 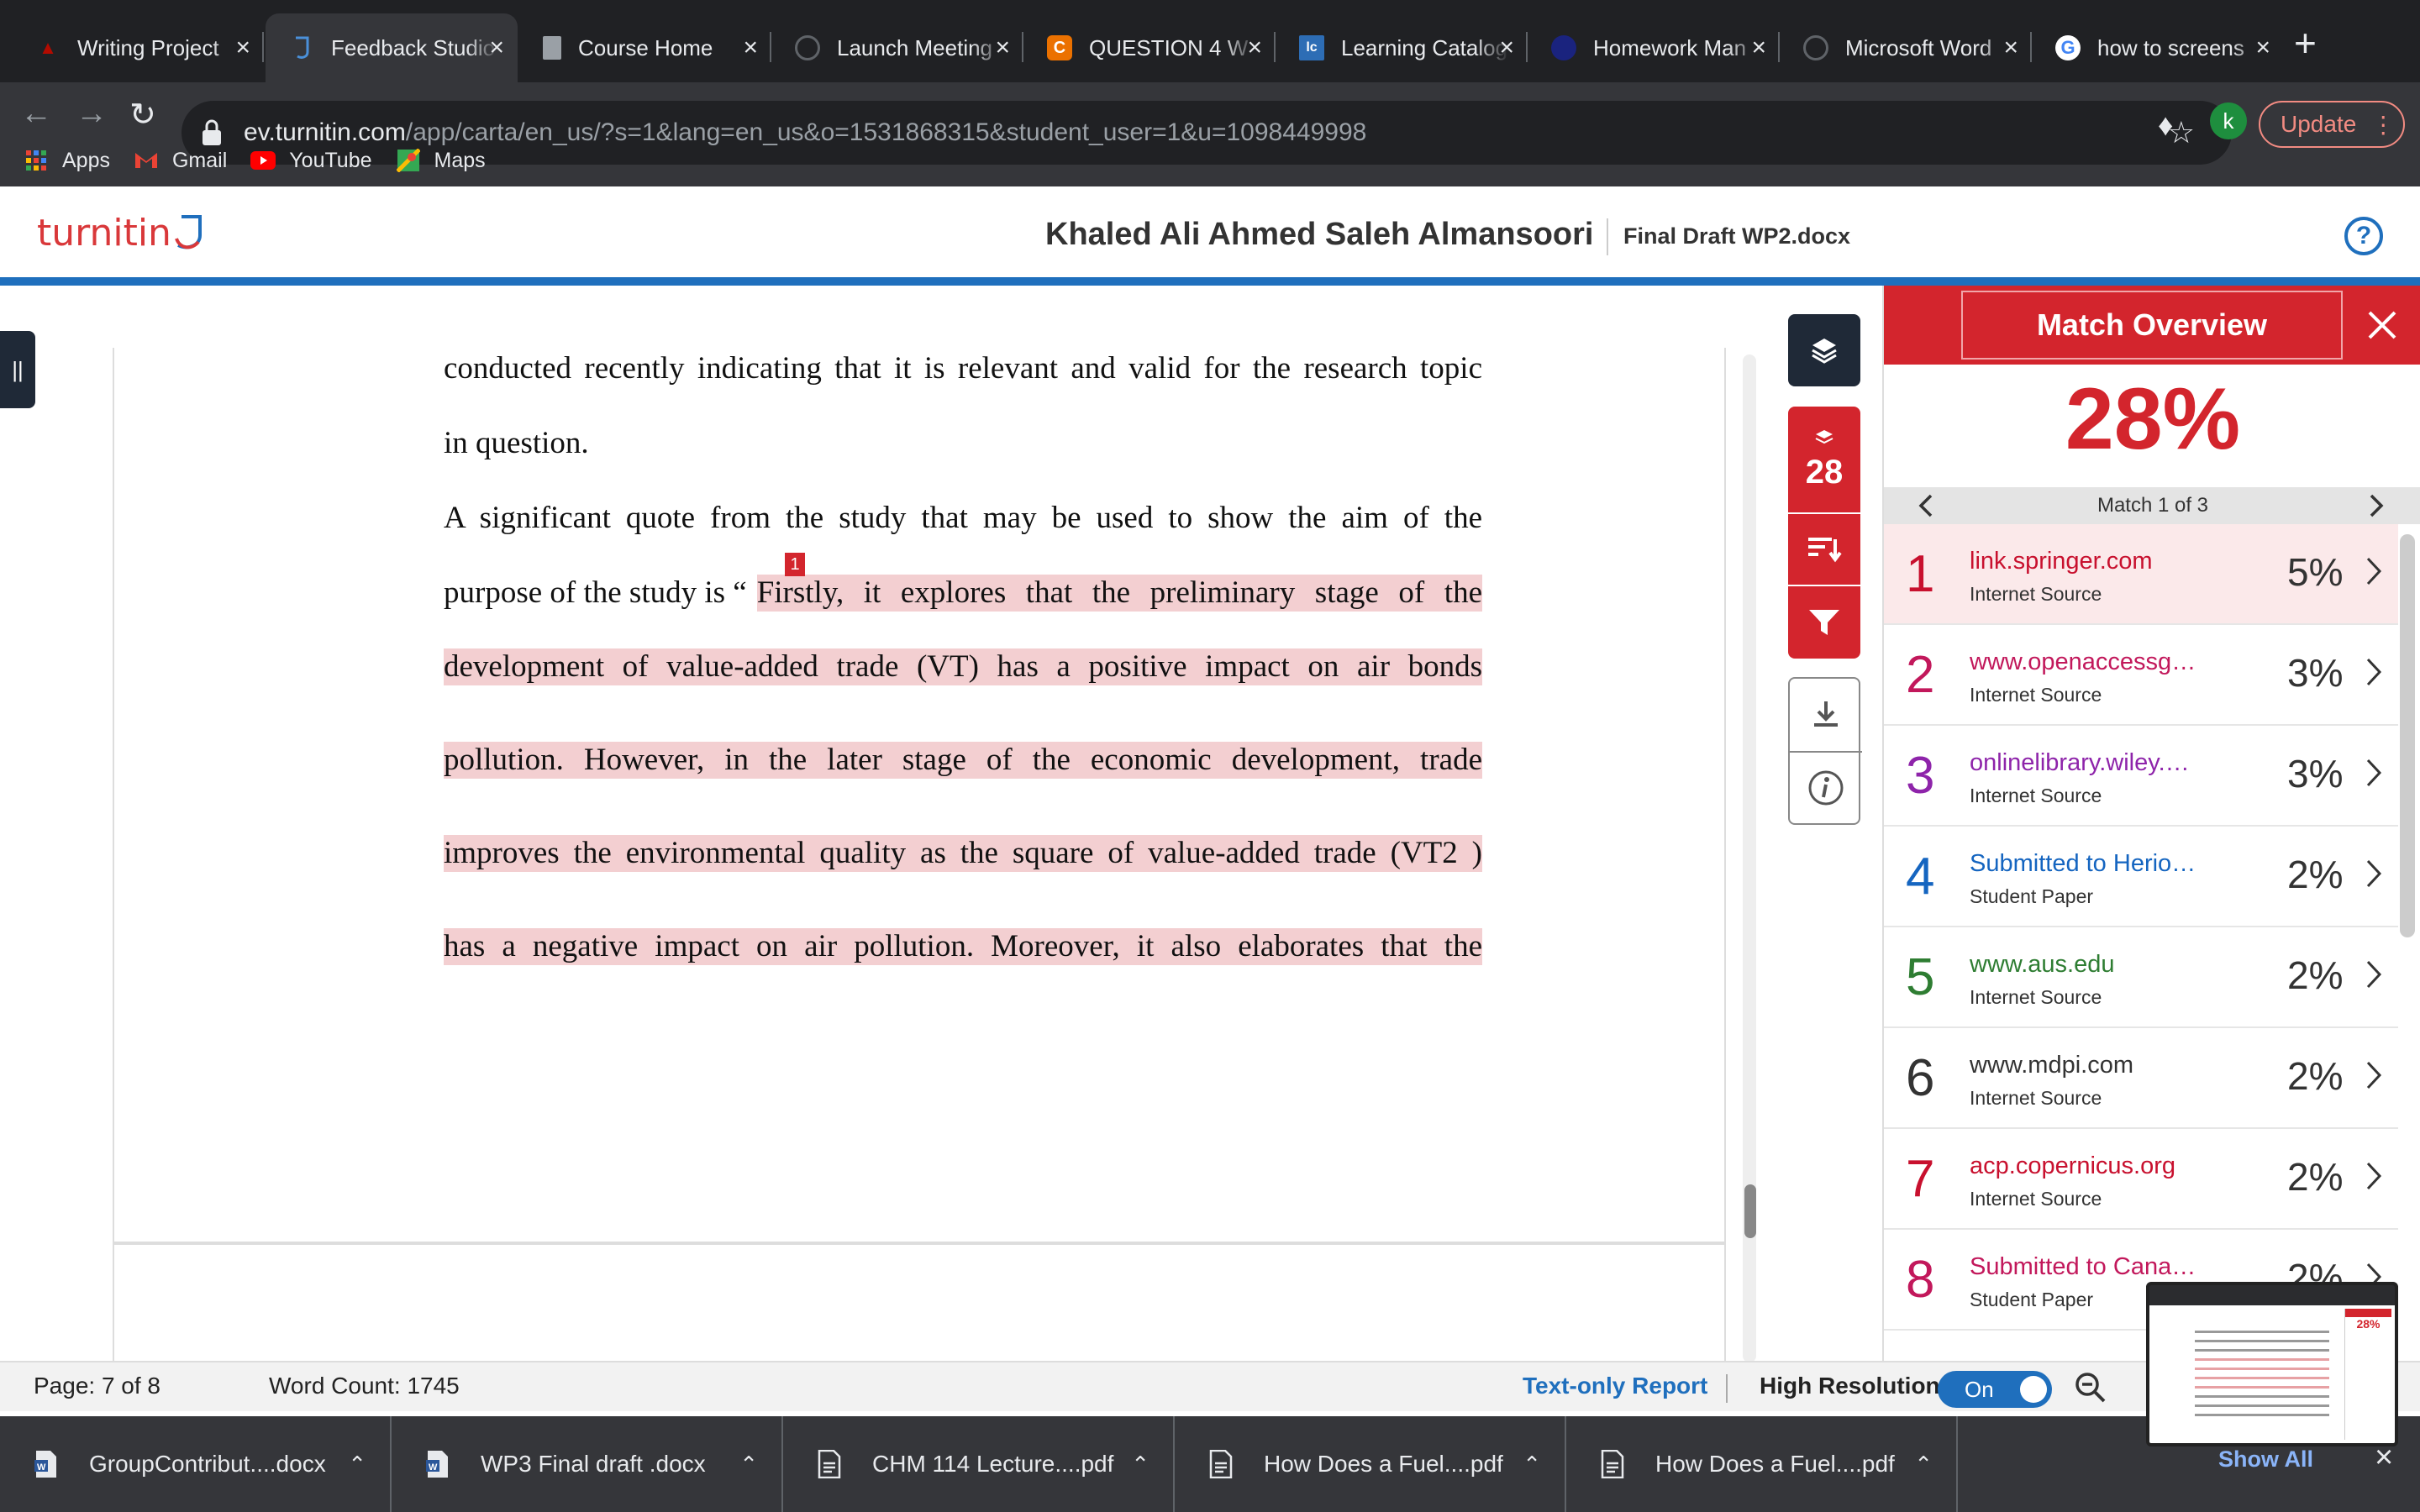 What do you see at coordinates (441, 160) in the screenshot?
I see `bookmark-maps: Maps` at bounding box center [441, 160].